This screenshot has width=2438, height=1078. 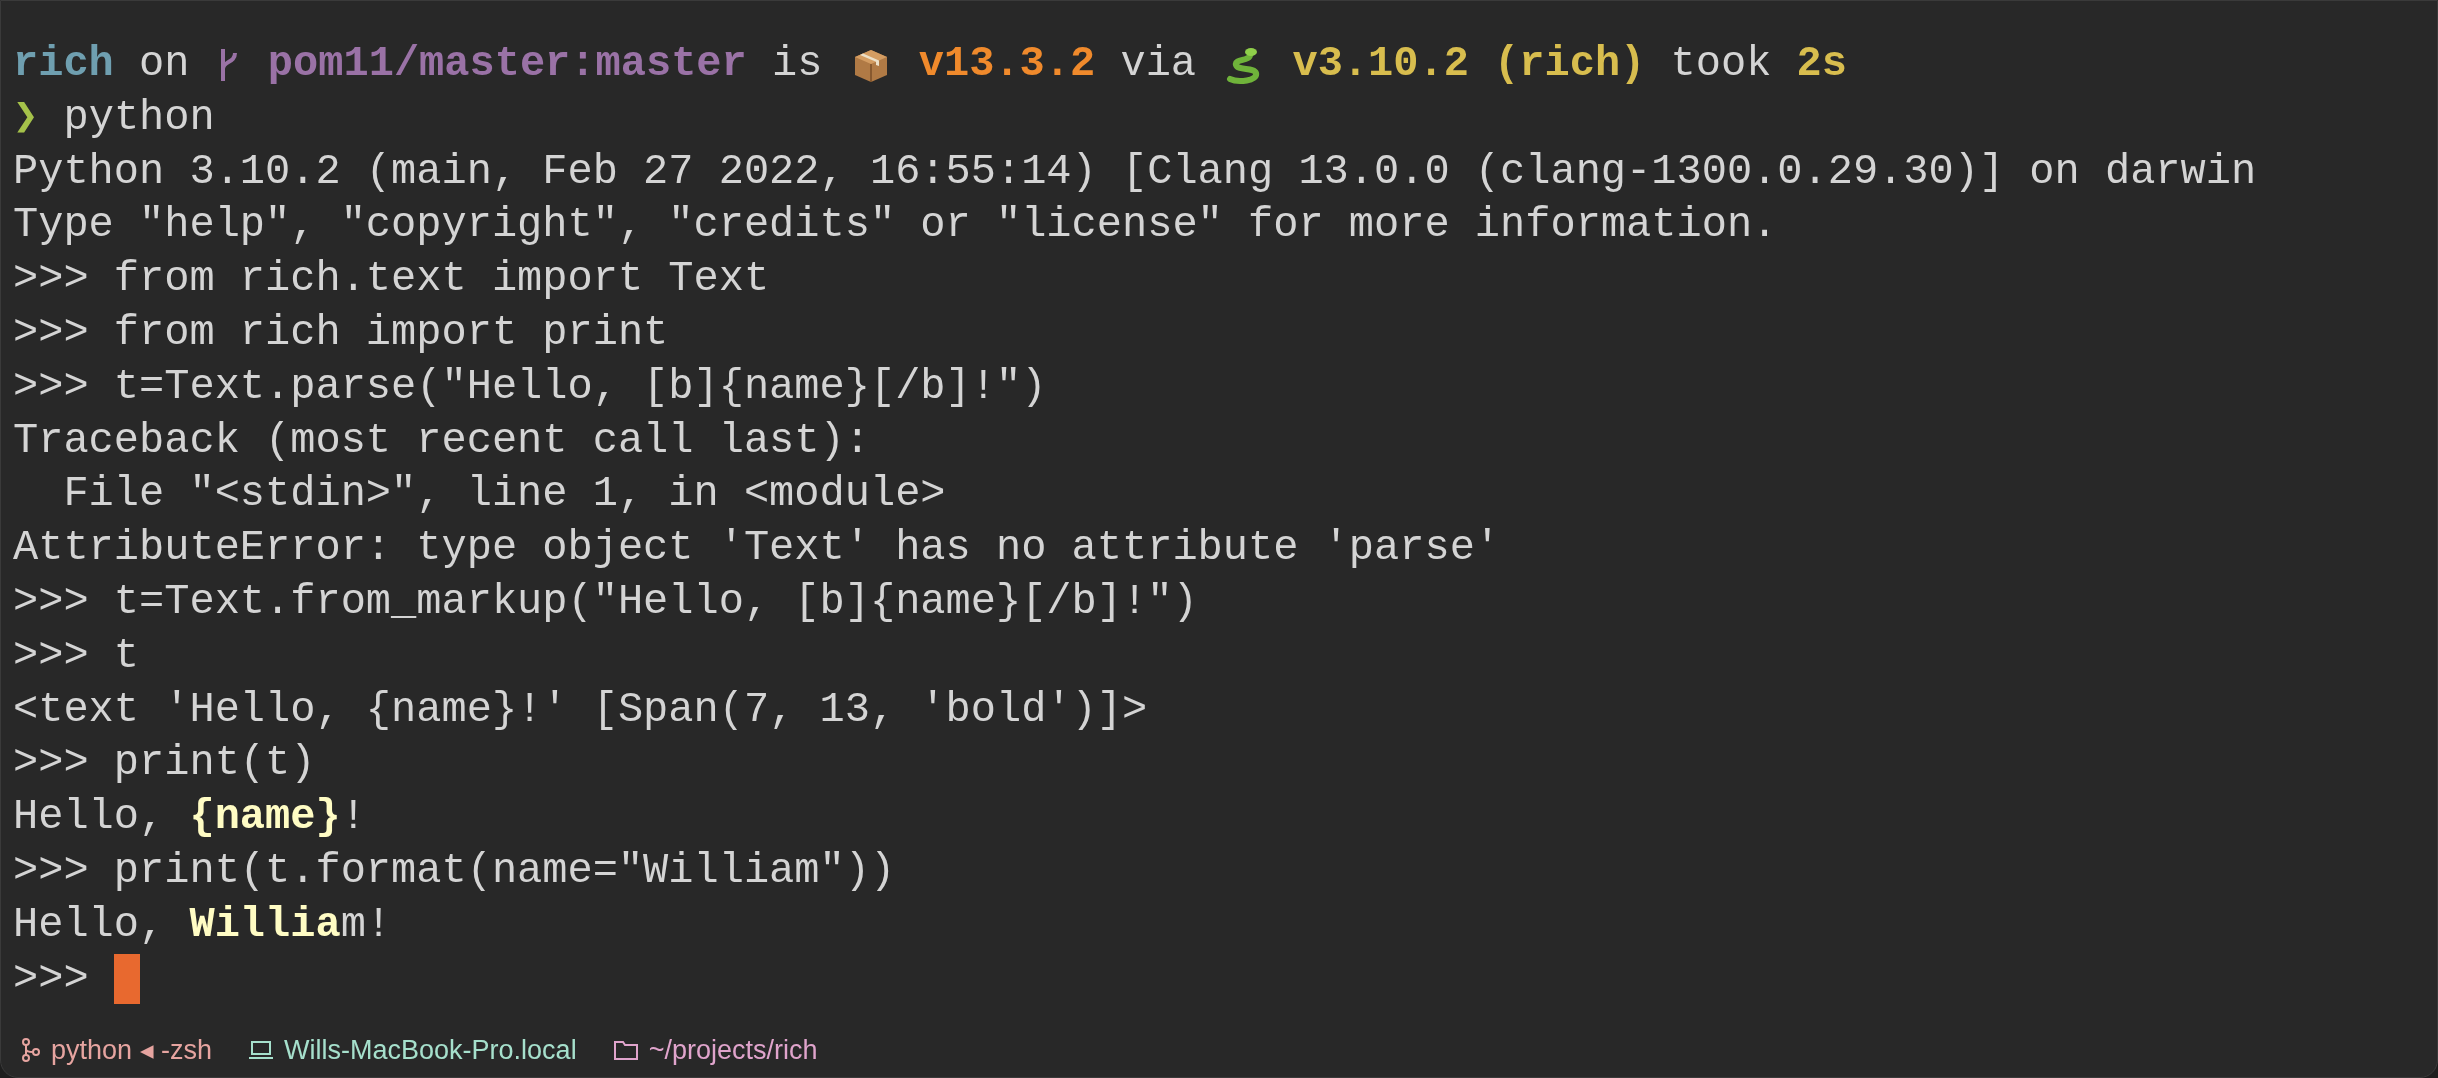 I want to click on laptop-icon, so click(x=261, y=1050).